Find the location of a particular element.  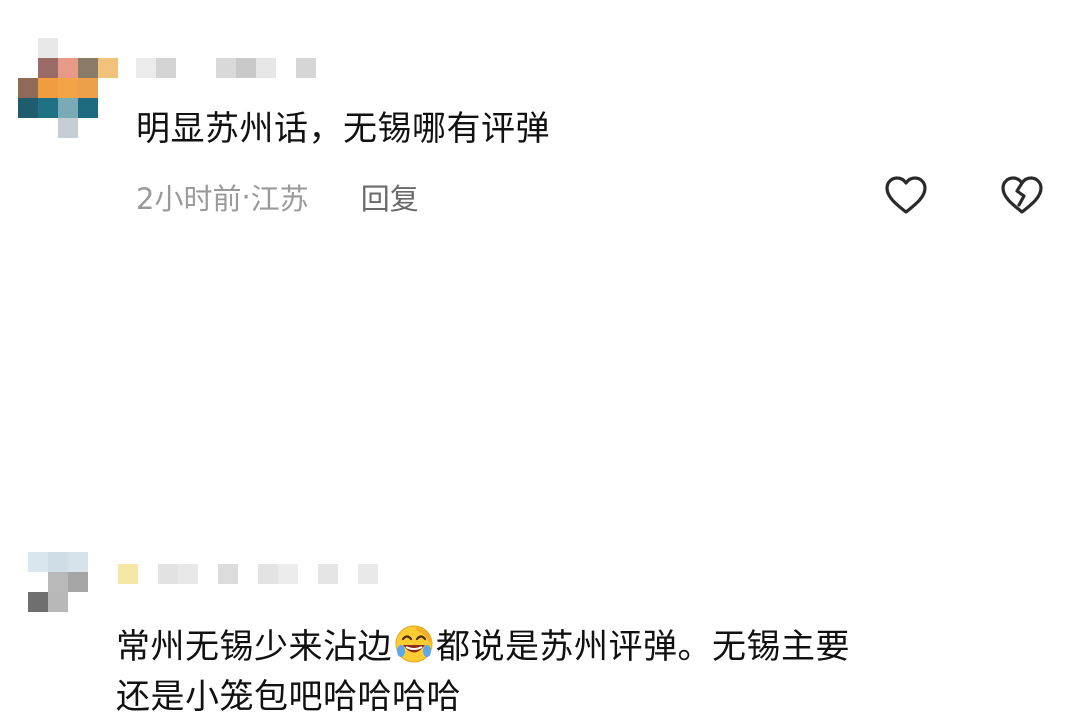

comment-text-segment: 都说是苏州评弹。无锡主要 is located at coordinates (643, 647).